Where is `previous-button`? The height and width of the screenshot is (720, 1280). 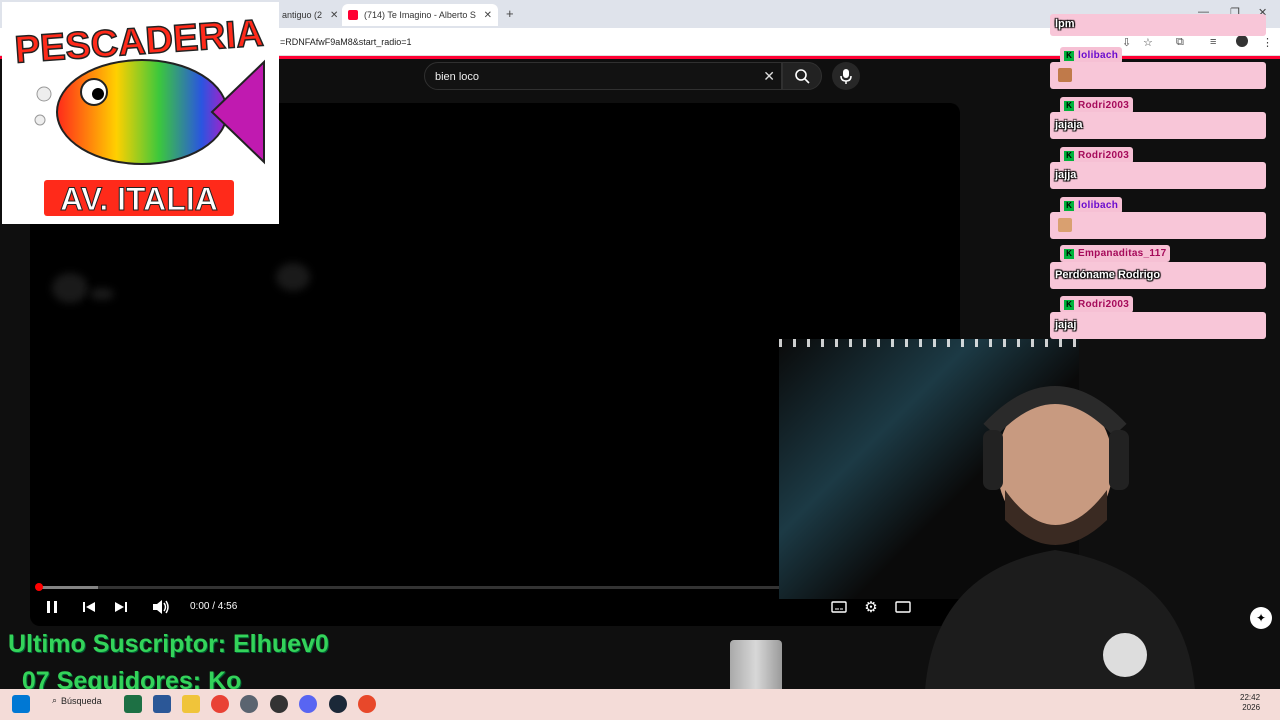 previous-button is located at coordinates (89, 607).